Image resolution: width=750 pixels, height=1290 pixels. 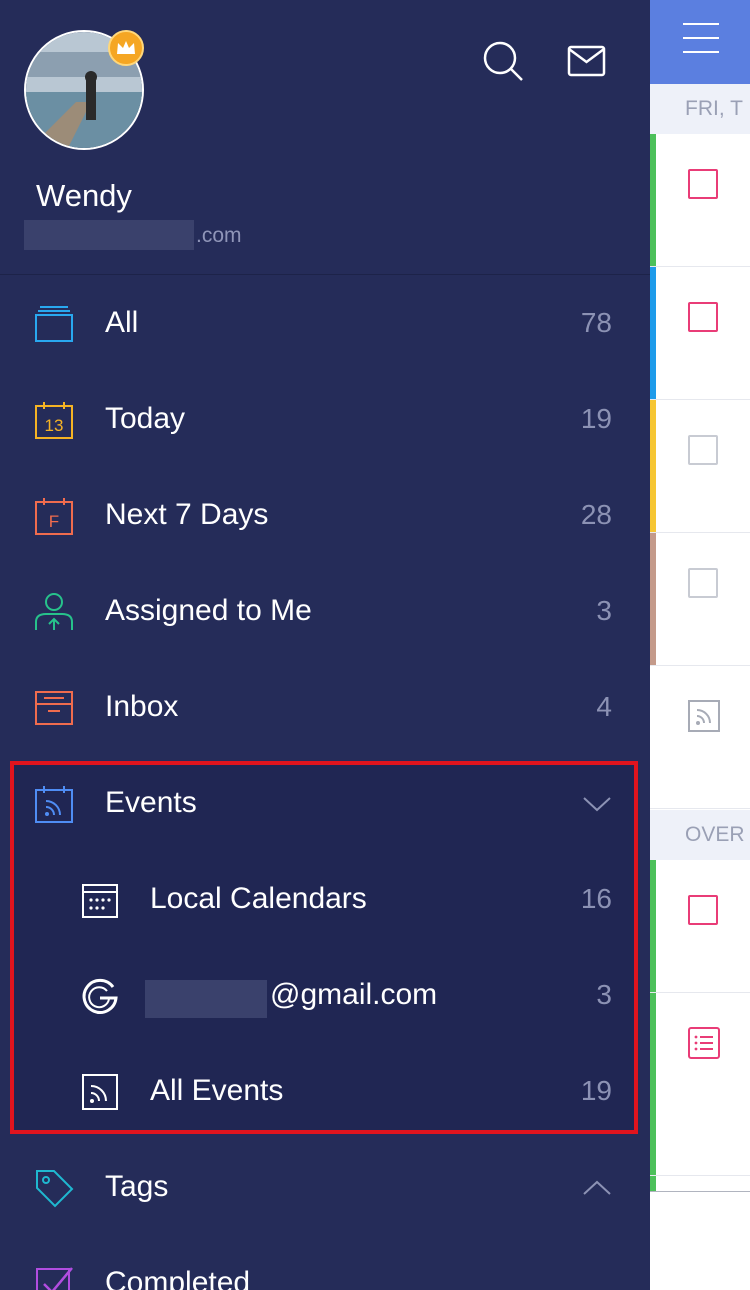 What do you see at coordinates (151, 802) in the screenshot?
I see `nav-label: Events` at bounding box center [151, 802].